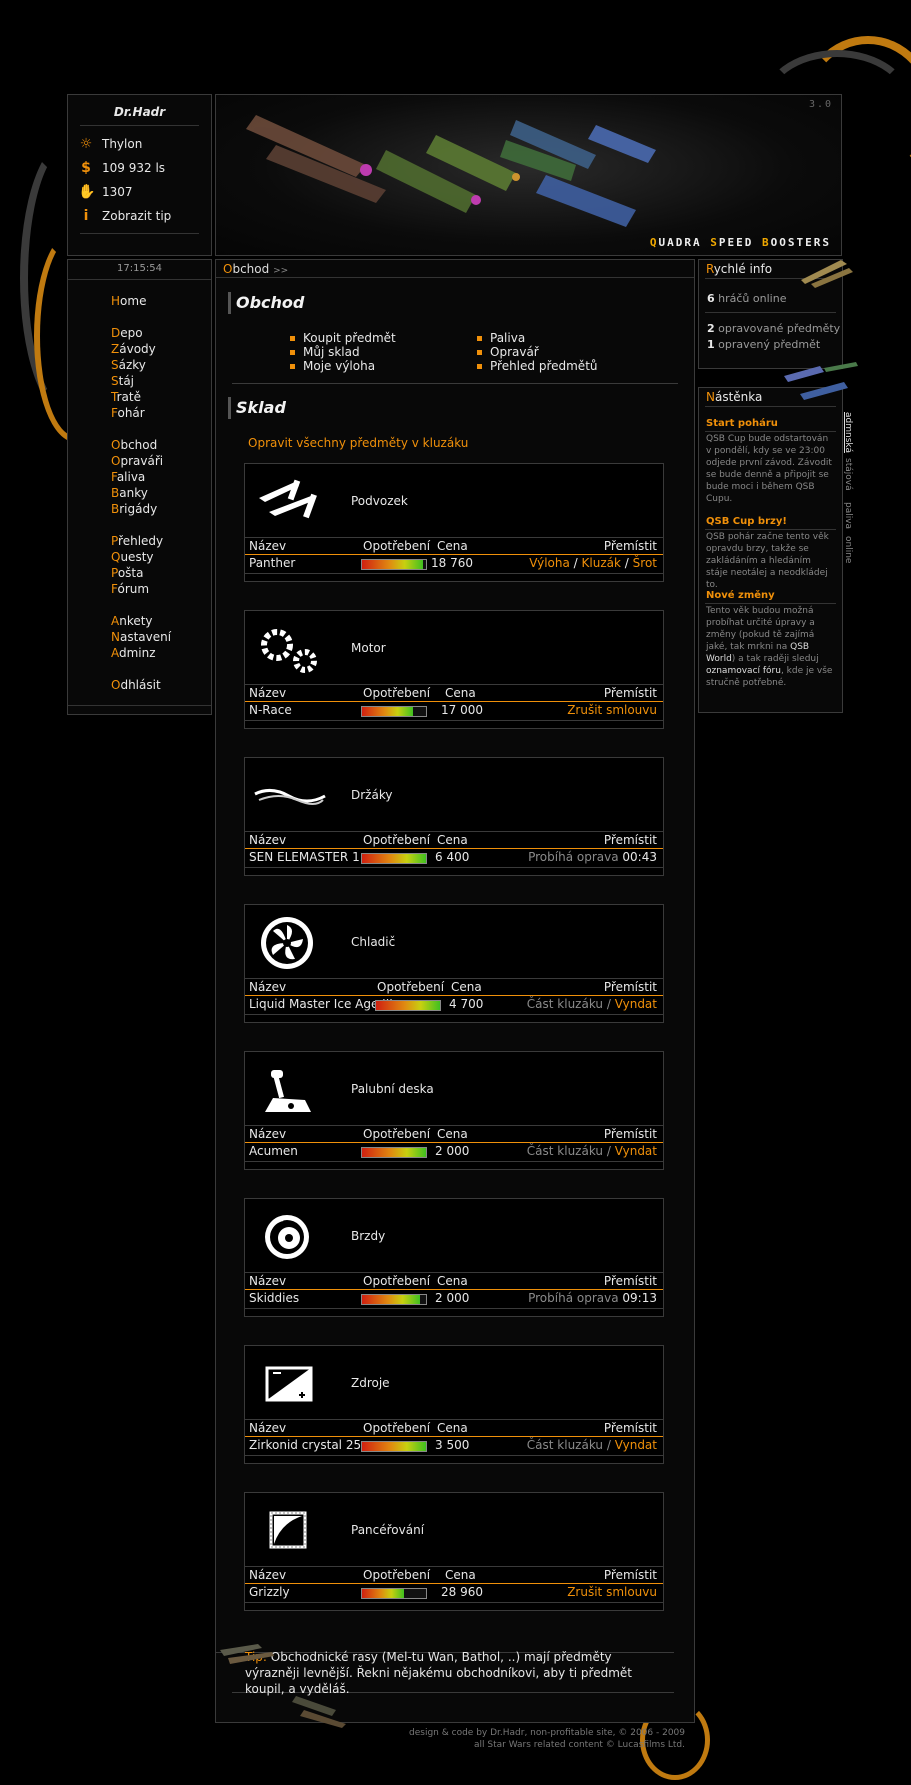 The image size is (911, 1785). What do you see at coordinates (128, 477) in the screenshot?
I see `nav-item-paliva: Faliva` at bounding box center [128, 477].